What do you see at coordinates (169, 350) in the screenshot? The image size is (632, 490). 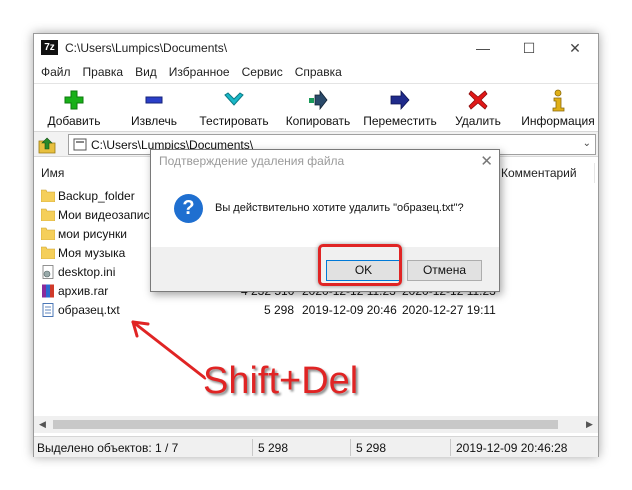 I see `annotation-arrow-icon` at bounding box center [169, 350].